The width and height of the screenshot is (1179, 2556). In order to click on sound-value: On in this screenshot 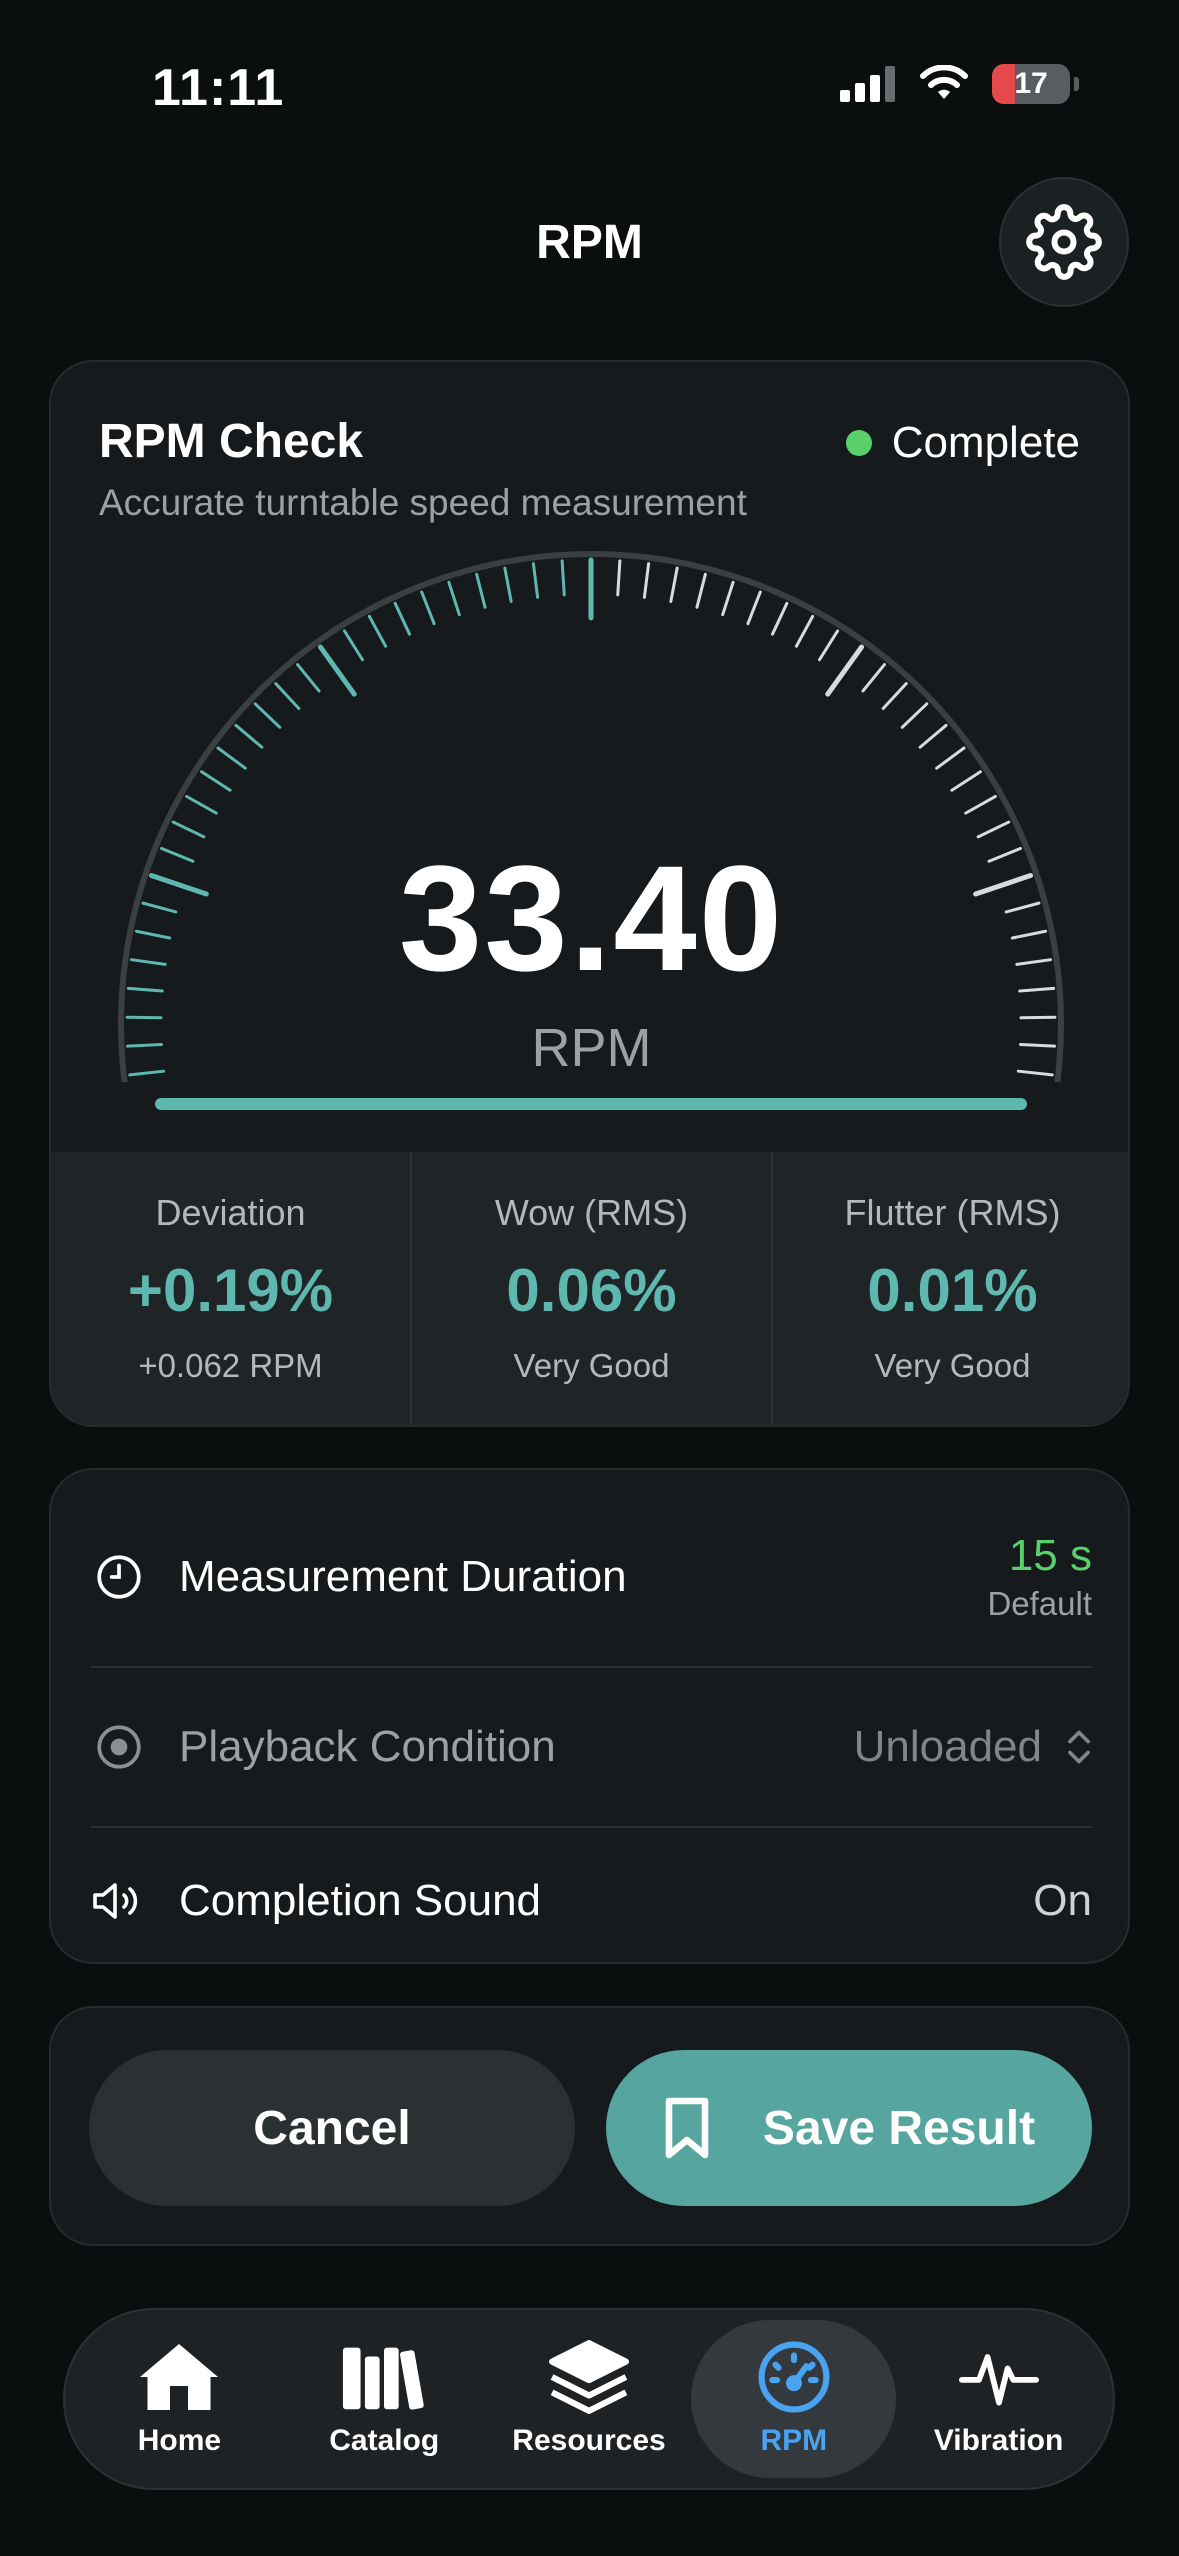, I will do `click(1062, 1901)`.